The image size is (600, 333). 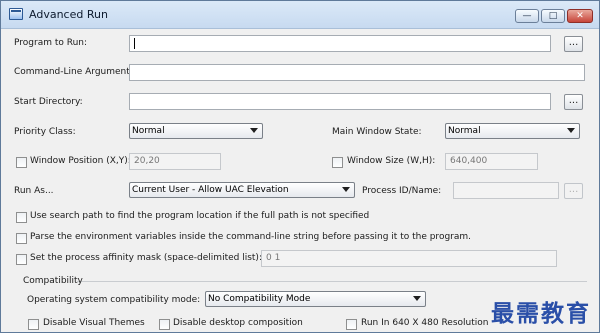 What do you see at coordinates (21, 162) in the screenshot?
I see `window-position-checkbox` at bounding box center [21, 162].